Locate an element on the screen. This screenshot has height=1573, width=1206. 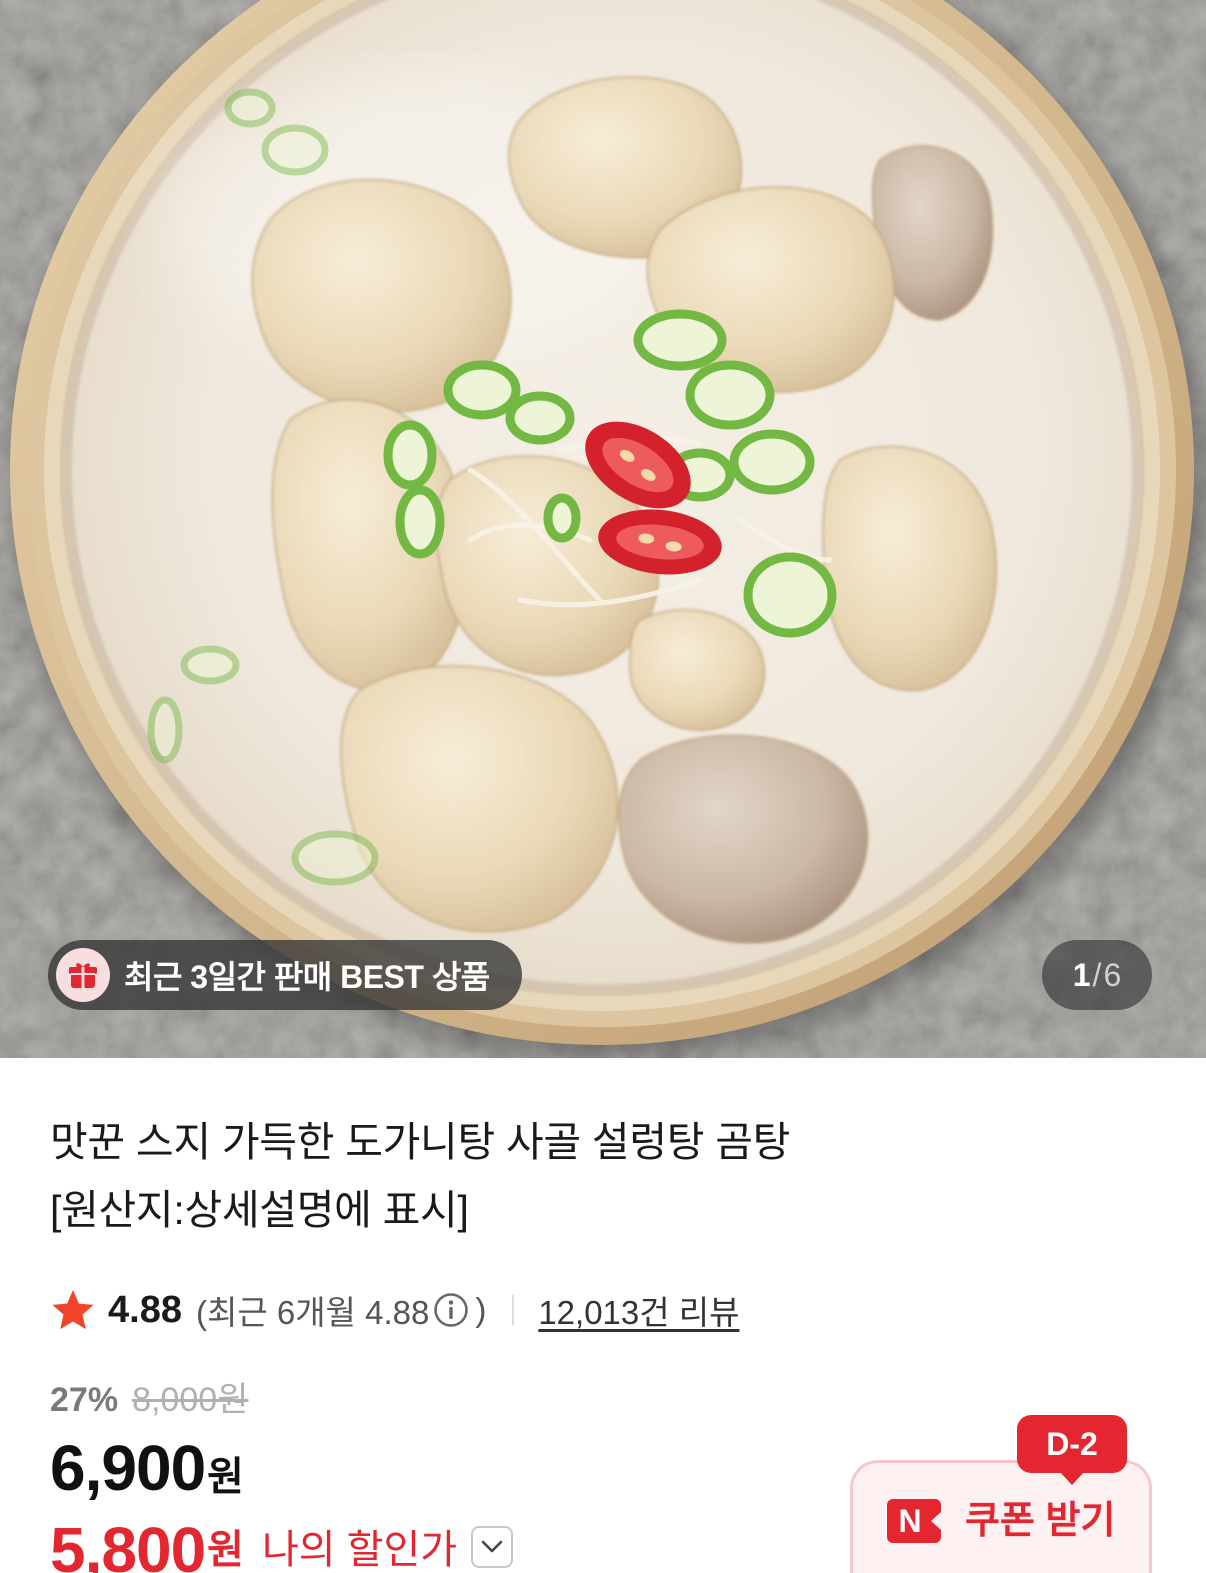
discount-row: 27% 8,000원 is located at coordinates (149, 1400).